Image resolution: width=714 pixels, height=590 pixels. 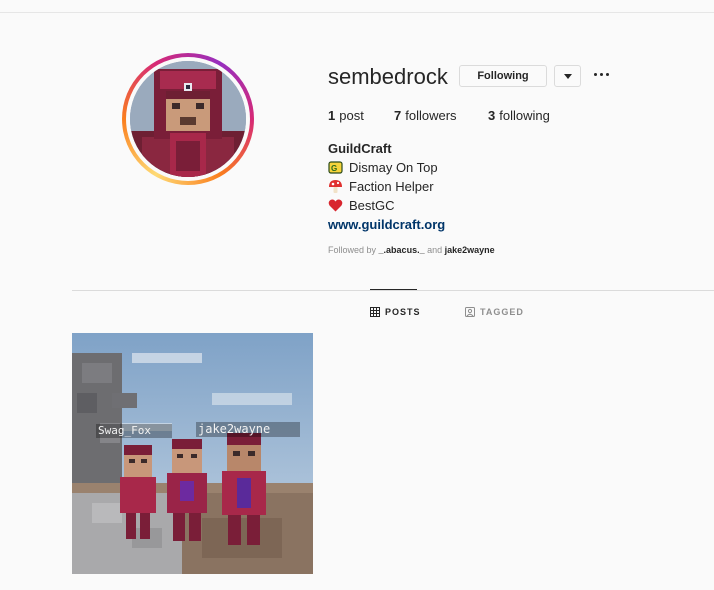 I want to click on bio-line-2: Faction Helper, so click(x=381, y=186).